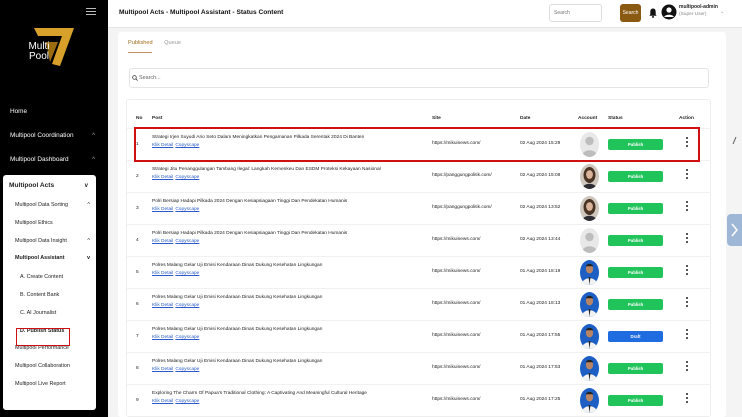 This screenshot has height=417, width=742. I want to click on sidebar-item-assistant: Multipool Assistant v, so click(49, 259).